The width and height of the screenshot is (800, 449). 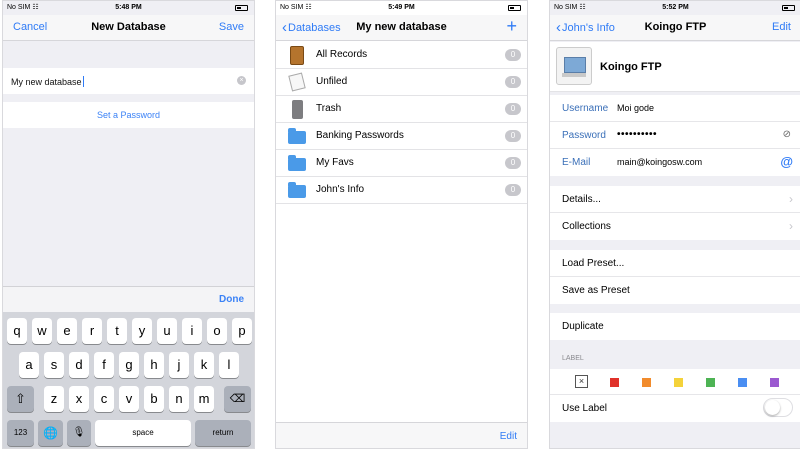 I want to click on set-password-button: Set a Password, so click(x=128, y=115).